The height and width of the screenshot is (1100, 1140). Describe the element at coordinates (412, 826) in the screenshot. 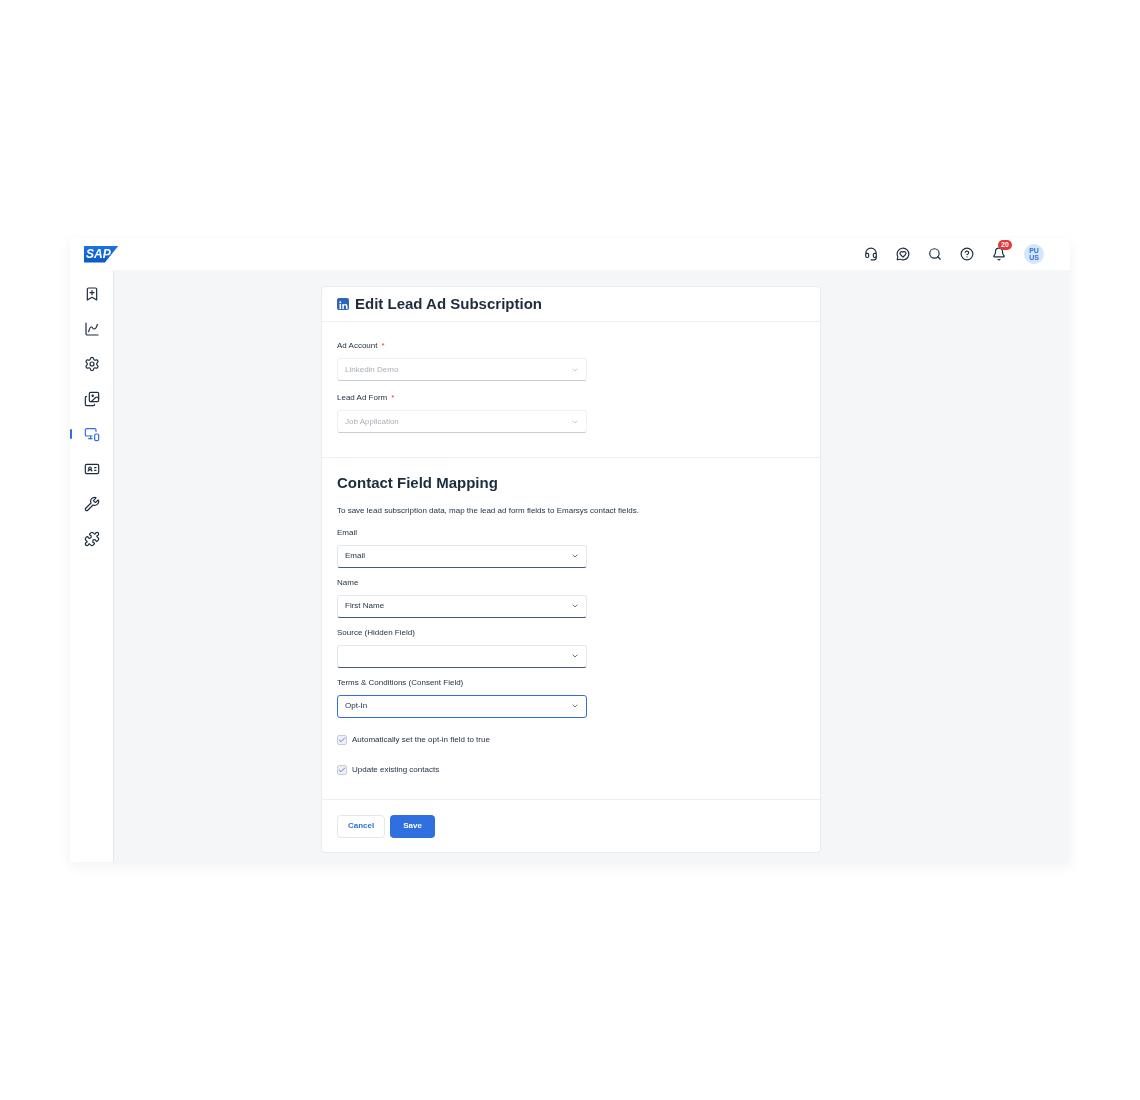

I see `save-button: Save` at that location.